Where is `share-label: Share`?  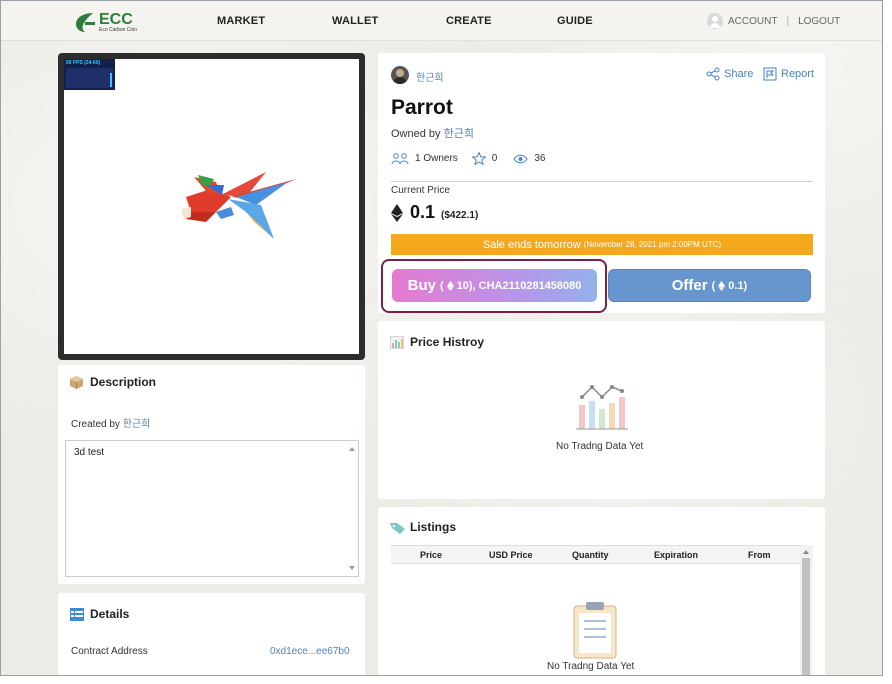
share-label: Share is located at coordinates (739, 74).